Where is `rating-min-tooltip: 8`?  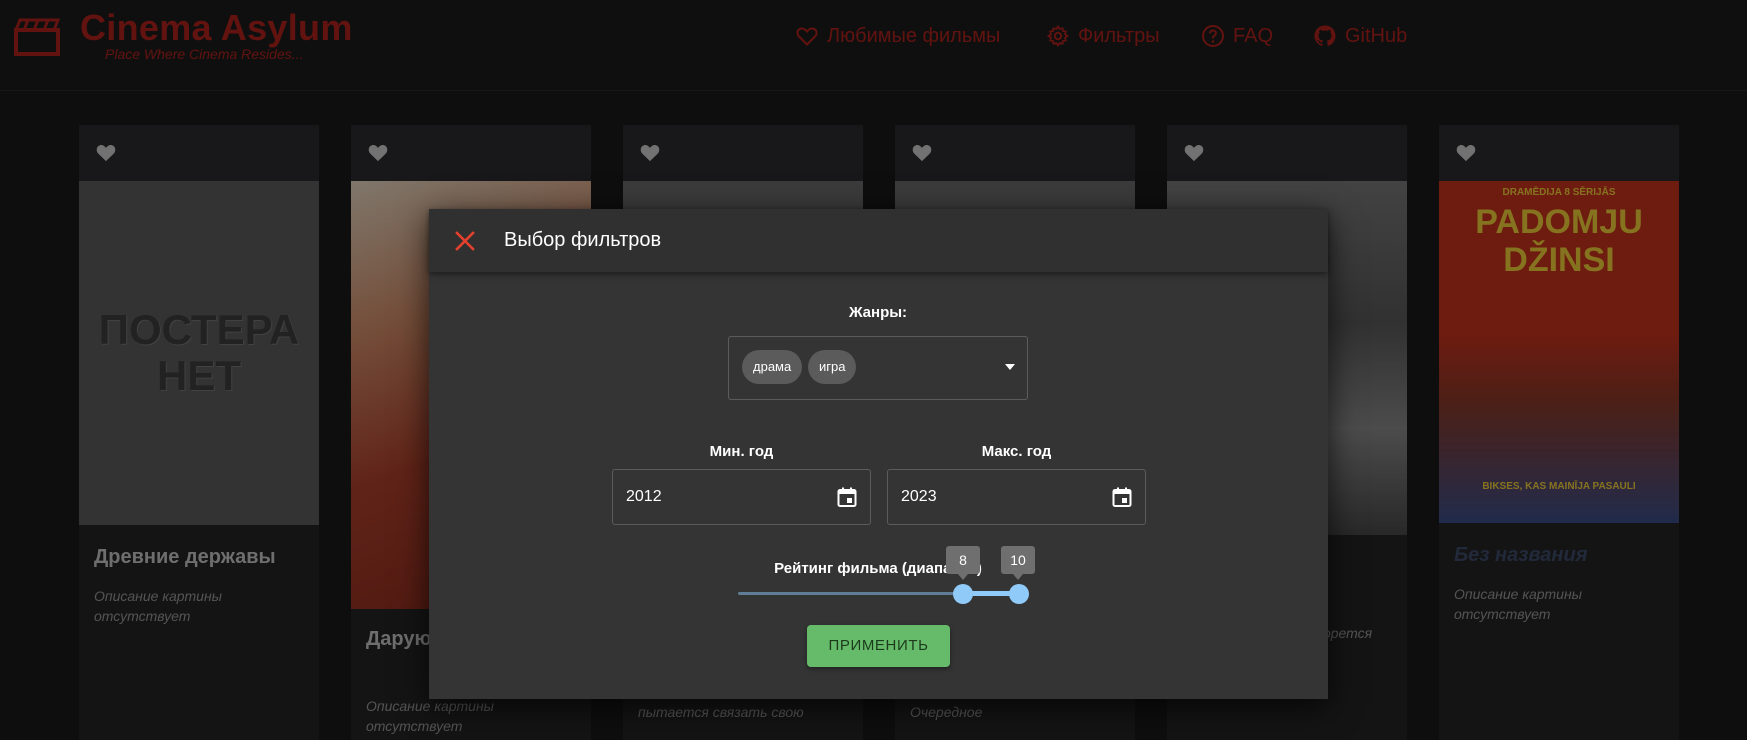 rating-min-tooltip: 8 is located at coordinates (963, 563).